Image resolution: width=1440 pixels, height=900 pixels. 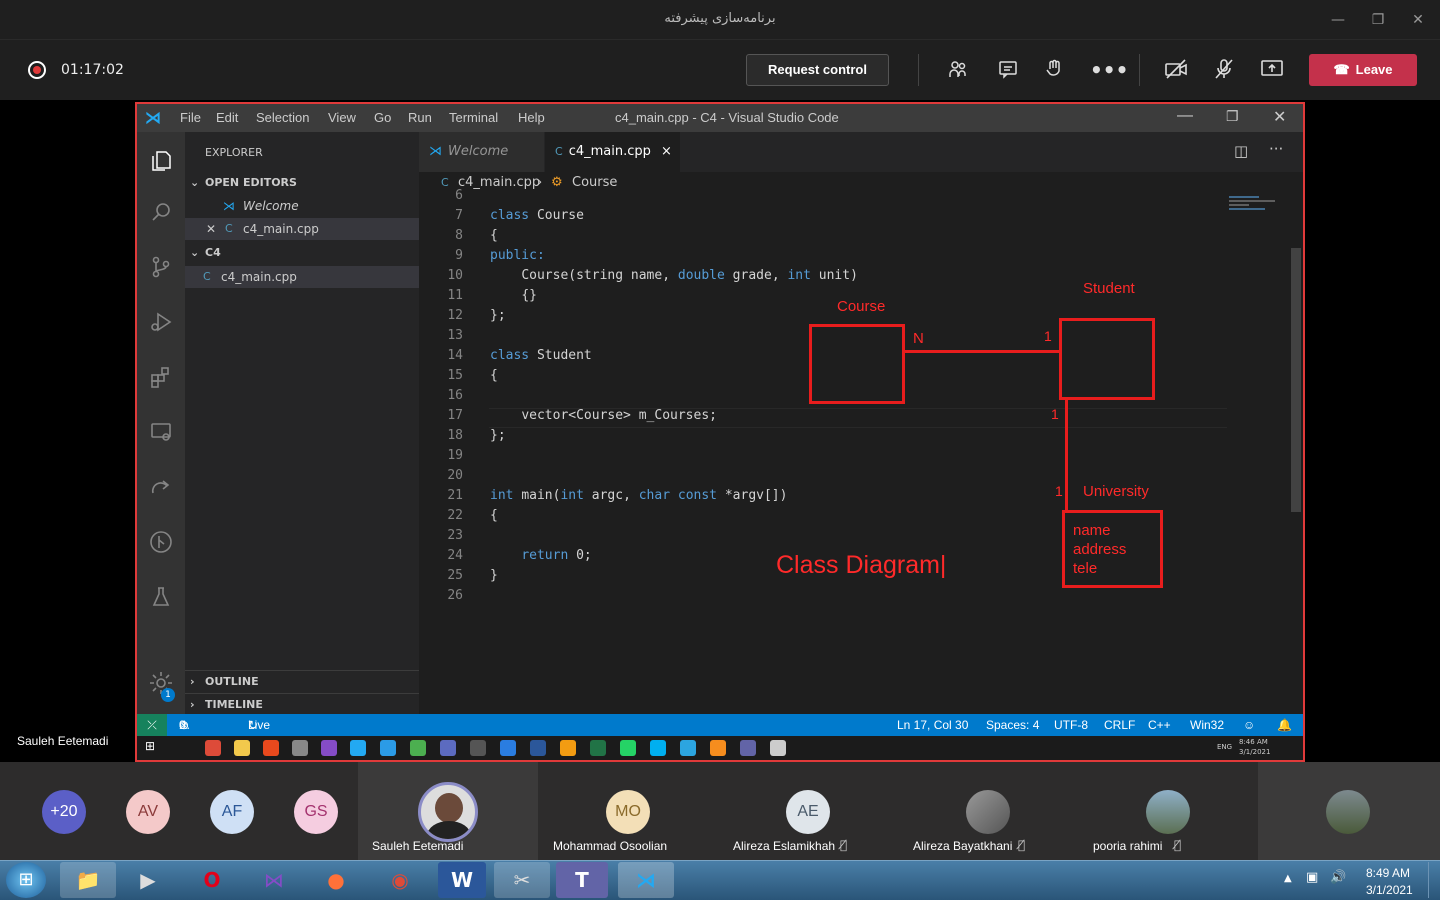 I want to click on split-editor-icon: ◫, so click(x=1241, y=151).